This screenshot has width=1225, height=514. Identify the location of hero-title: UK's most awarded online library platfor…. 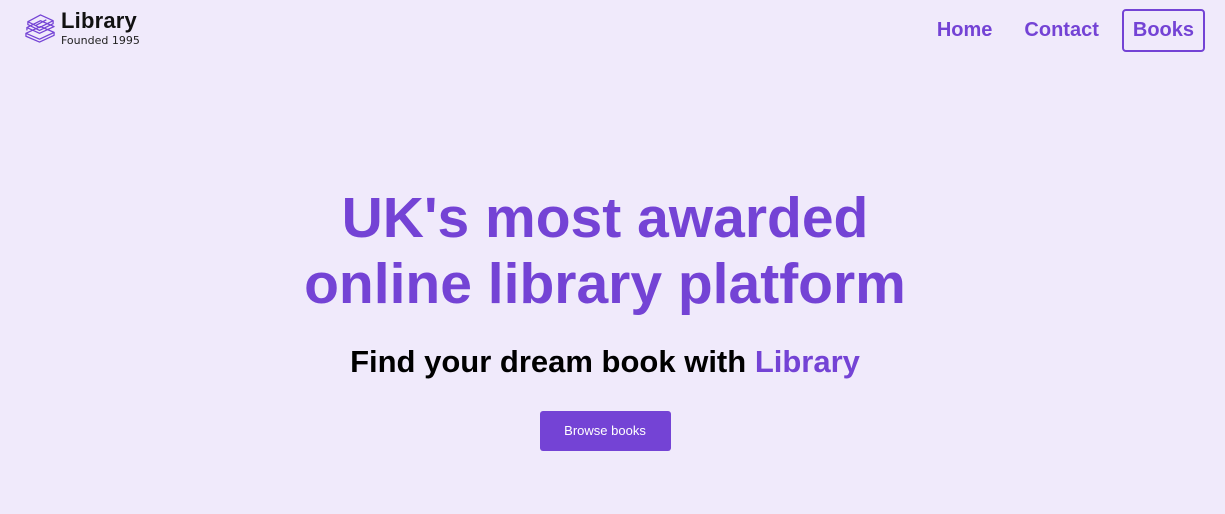
(605, 251).